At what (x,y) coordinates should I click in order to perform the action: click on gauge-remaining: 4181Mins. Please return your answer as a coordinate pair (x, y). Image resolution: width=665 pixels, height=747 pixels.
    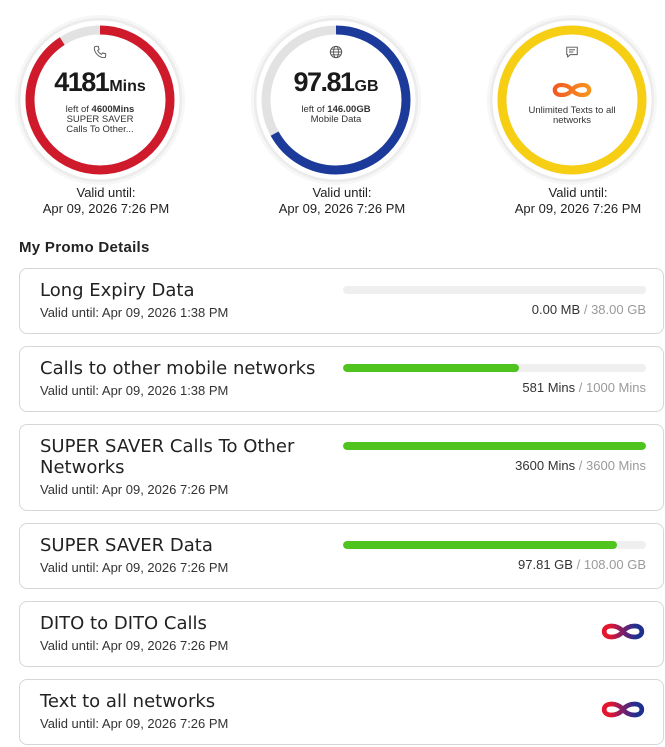
    Looking at the image, I should click on (100, 84).